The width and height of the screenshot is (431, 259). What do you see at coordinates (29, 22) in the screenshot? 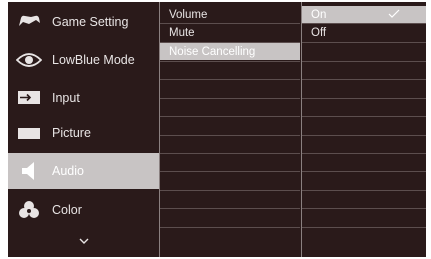
I see `controller-icon` at bounding box center [29, 22].